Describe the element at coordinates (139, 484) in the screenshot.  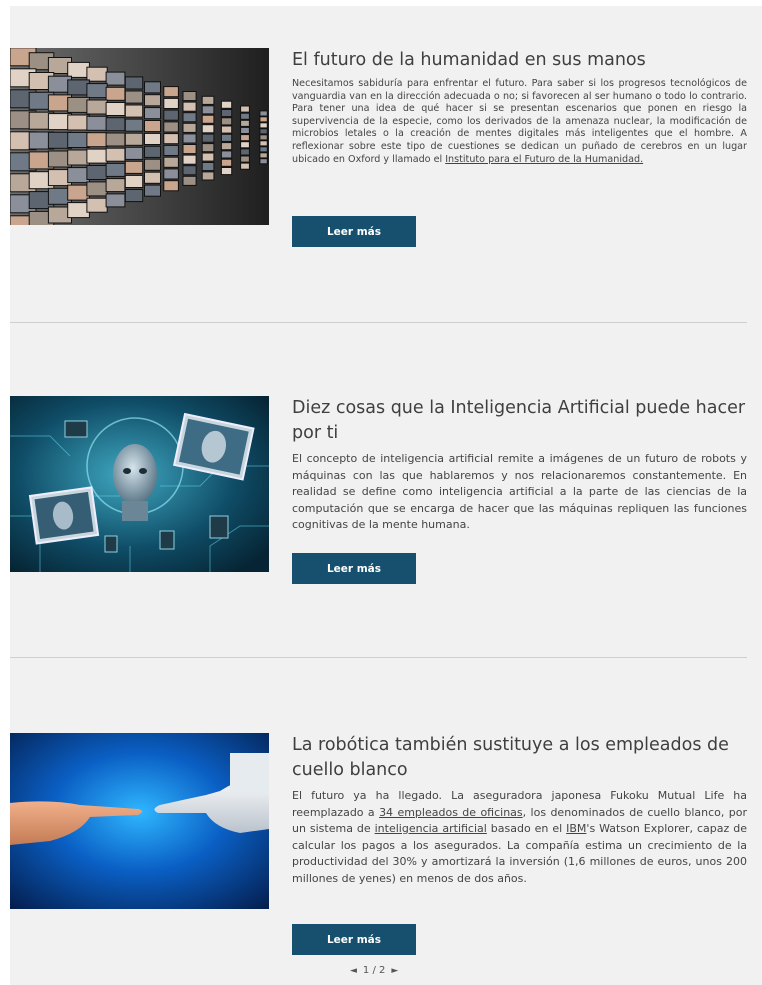
I see `article-thumbnail-ai-robot` at that location.